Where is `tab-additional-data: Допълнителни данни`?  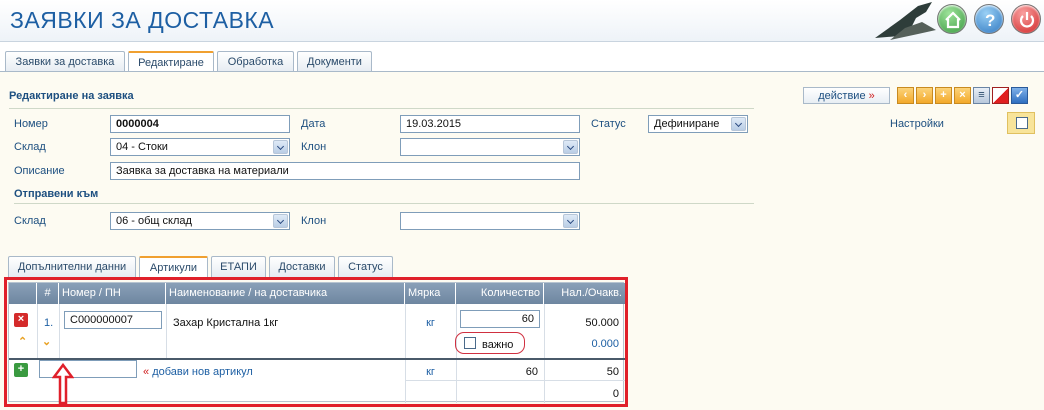 tab-additional-data: Допълнителни данни is located at coordinates (72, 266).